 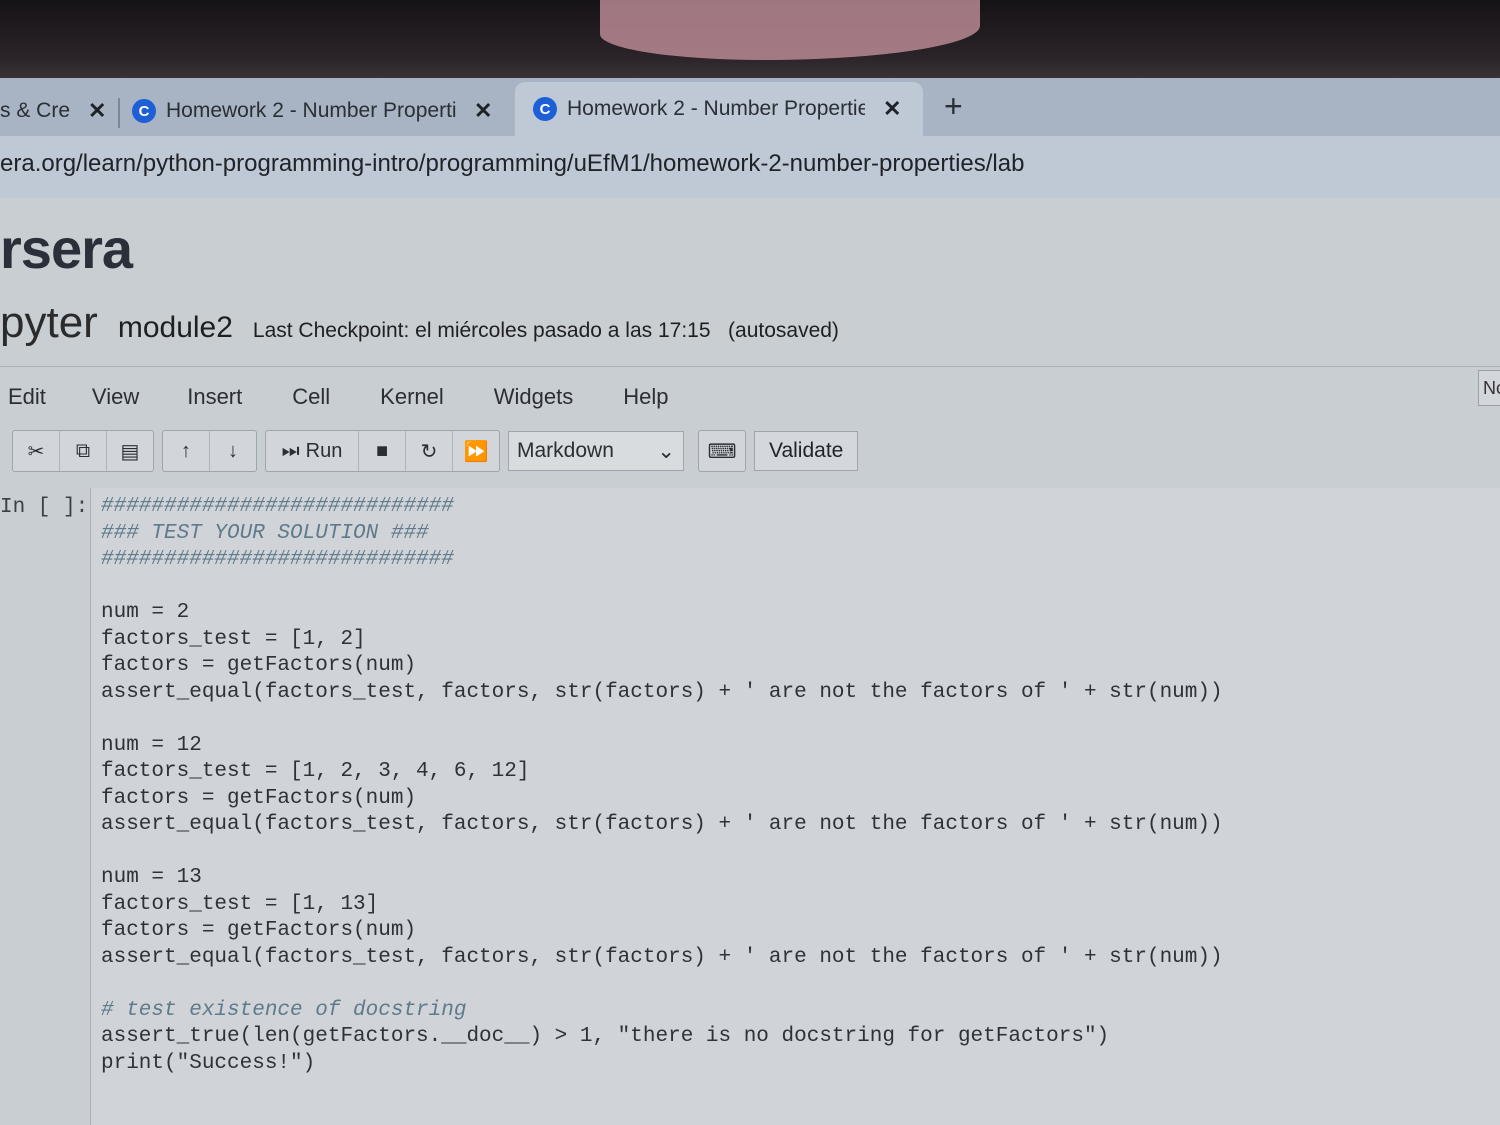 What do you see at coordinates (783, 330) in the screenshot?
I see `autosaved-text: (autosaved)` at bounding box center [783, 330].